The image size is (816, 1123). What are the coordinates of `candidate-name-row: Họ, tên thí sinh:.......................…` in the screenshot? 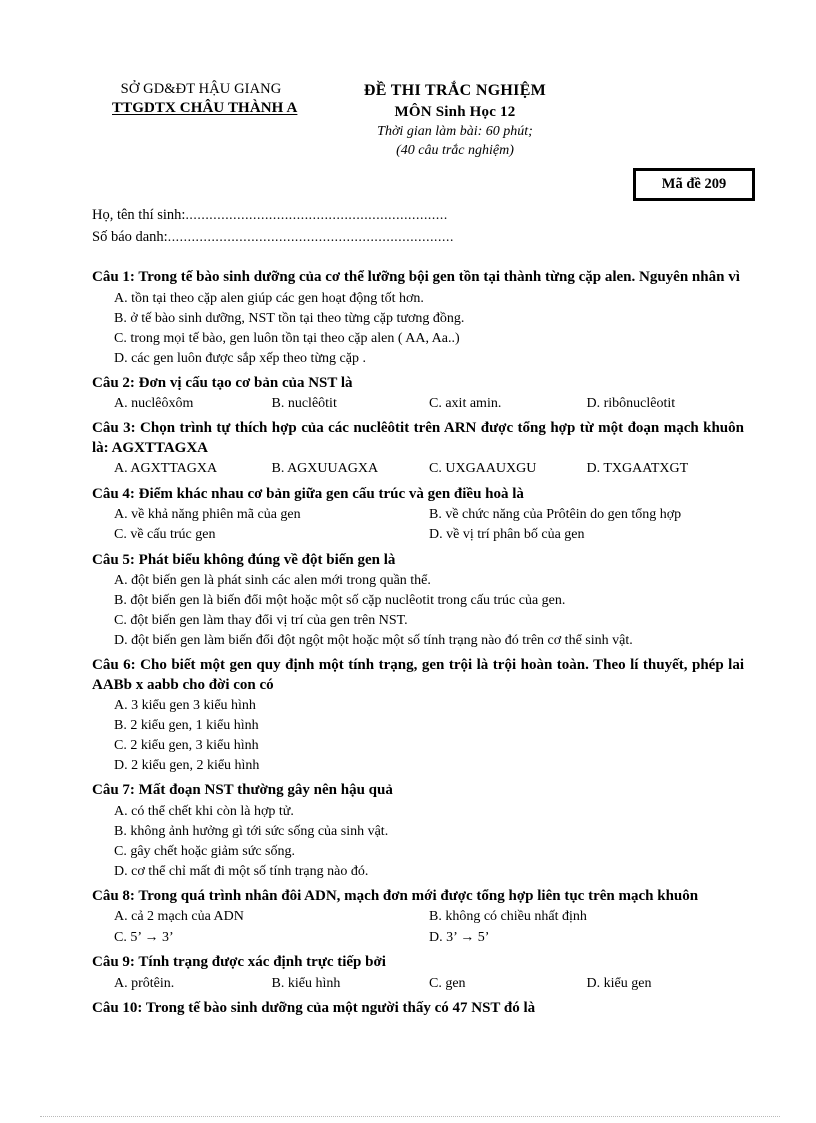 It's located at (312, 215).